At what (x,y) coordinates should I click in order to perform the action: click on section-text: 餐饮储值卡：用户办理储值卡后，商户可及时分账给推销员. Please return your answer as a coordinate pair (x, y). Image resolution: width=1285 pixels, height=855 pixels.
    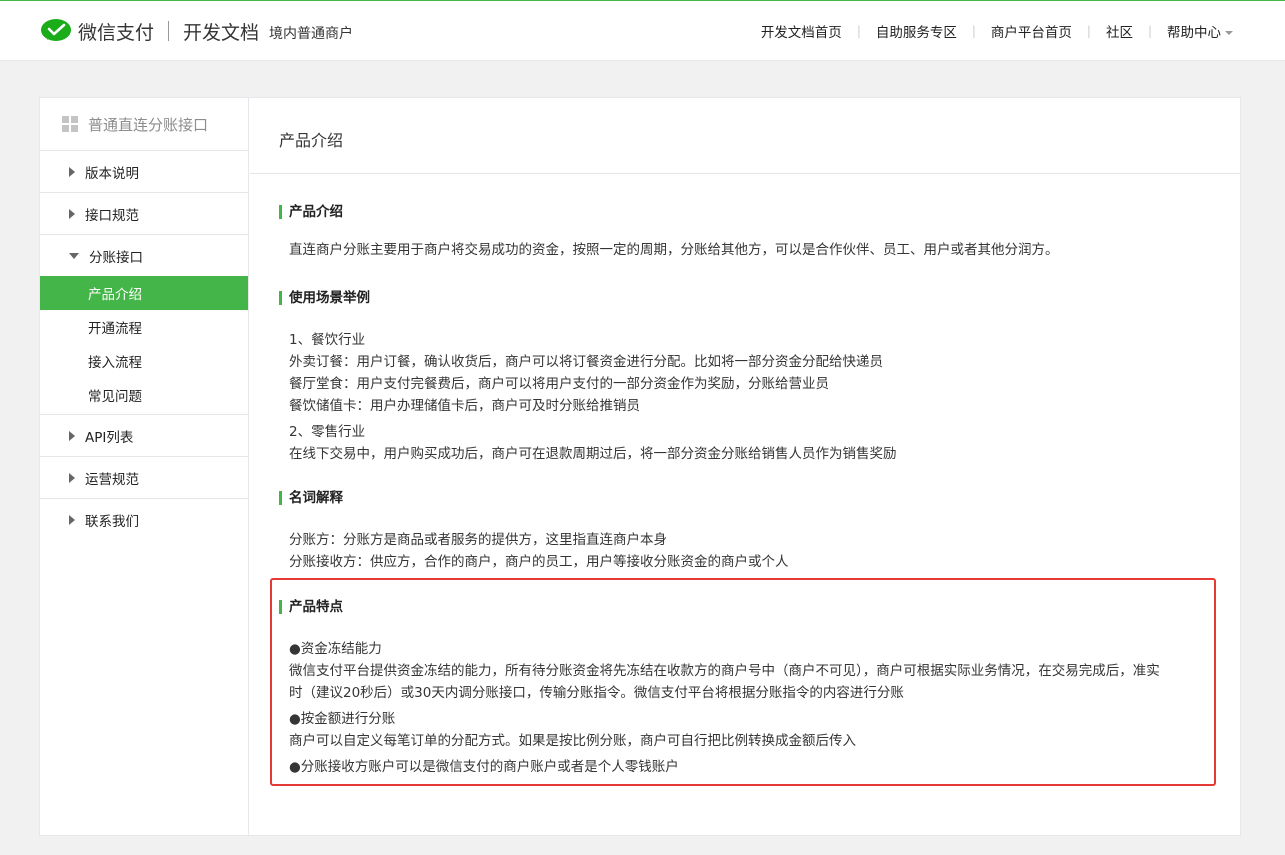
    Looking at the image, I should click on (464, 406).